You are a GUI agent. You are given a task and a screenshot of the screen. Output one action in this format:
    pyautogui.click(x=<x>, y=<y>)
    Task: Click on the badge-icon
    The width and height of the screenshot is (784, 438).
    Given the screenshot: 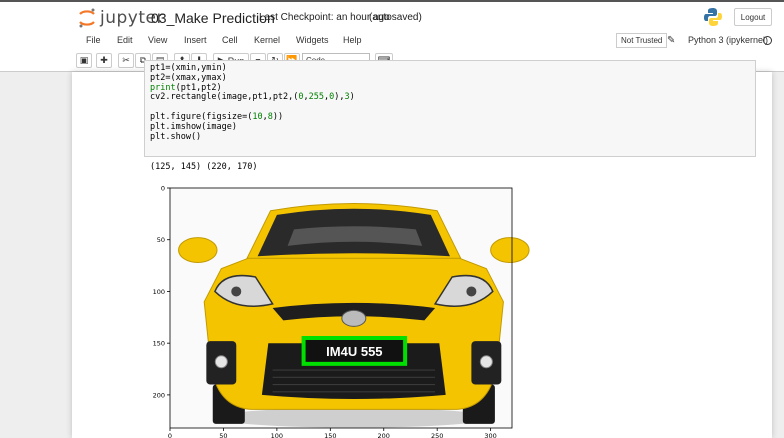 What is the action you would take?
    pyautogui.click(x=354, y=318)
    